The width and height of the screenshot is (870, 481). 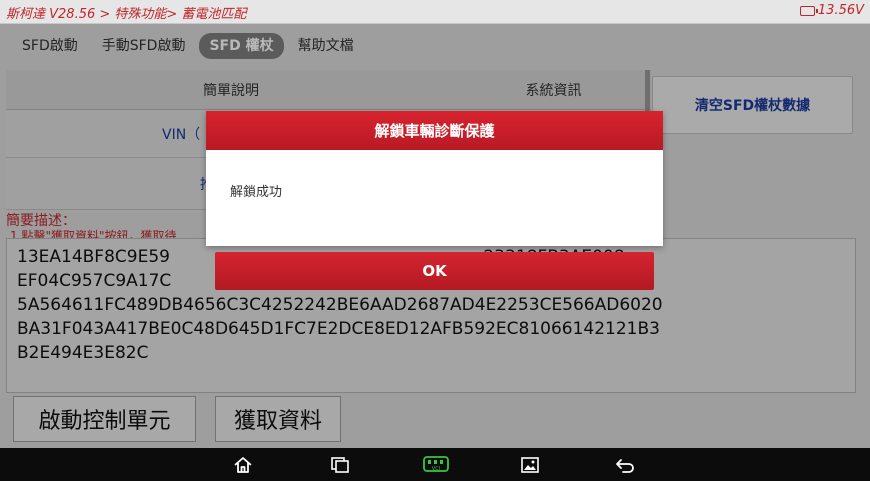 I want to click on vci-icon: VCI, so click(x=436, y=465).